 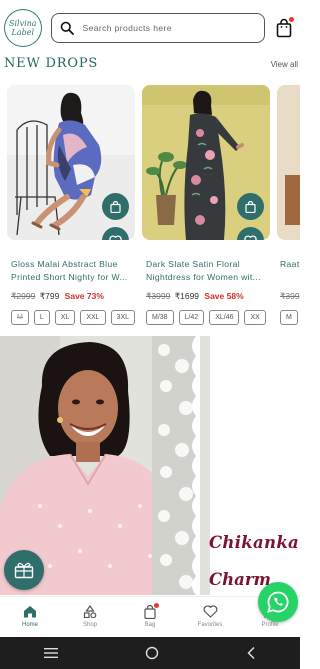 I want to click on product-card: Raat ₹399 M, so click(x=288, y=205).